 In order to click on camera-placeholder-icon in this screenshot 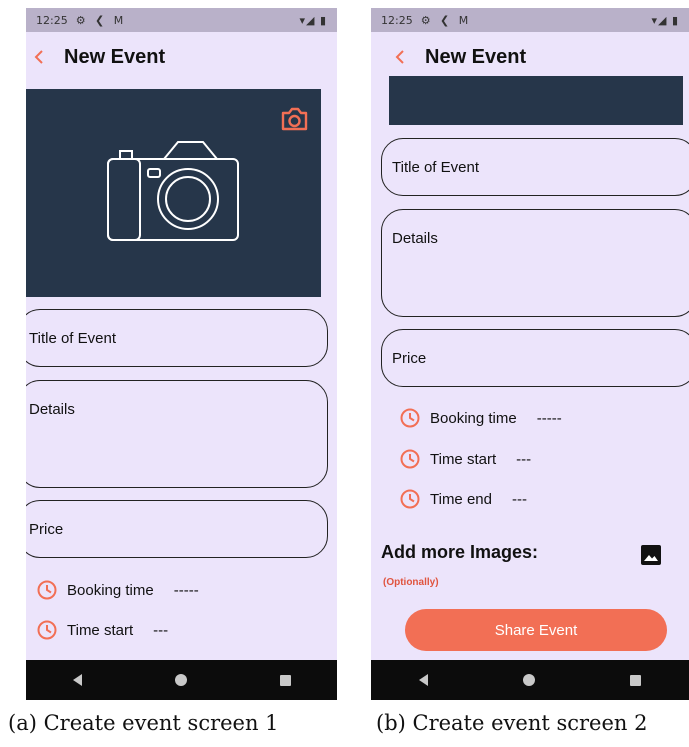, I will do `click(173, 191)`.